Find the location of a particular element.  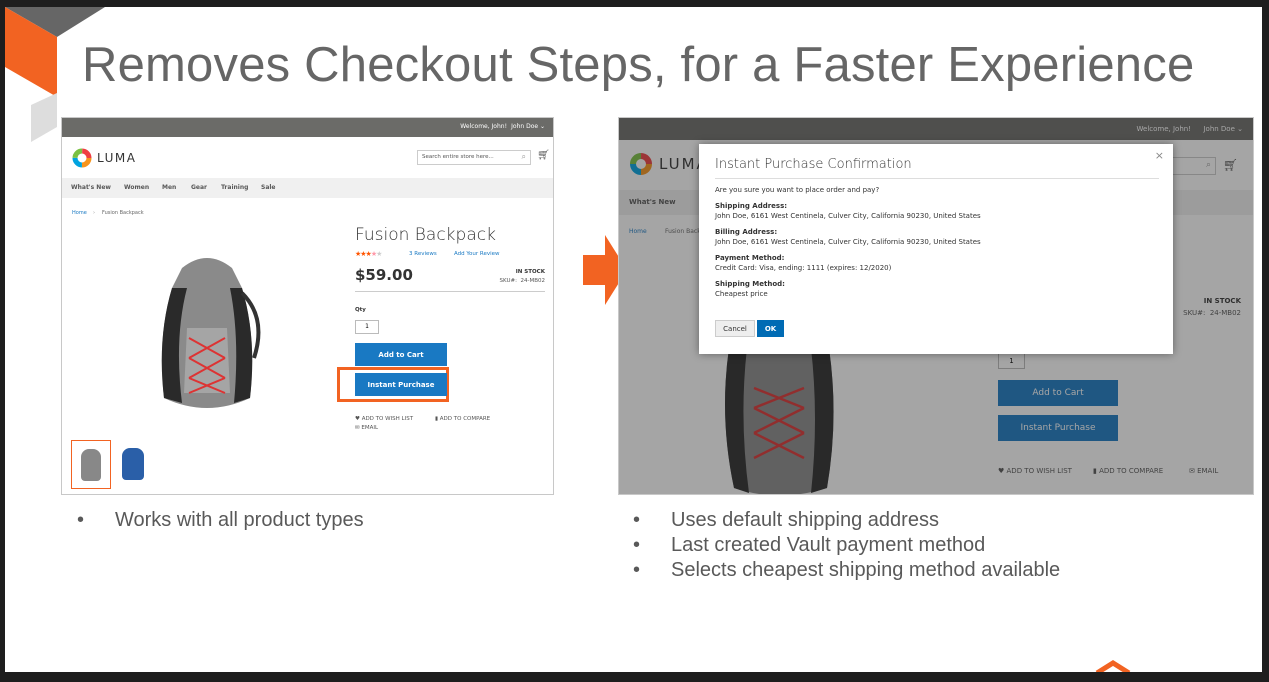

ok-button: OK is located at coordinates (770, 328).